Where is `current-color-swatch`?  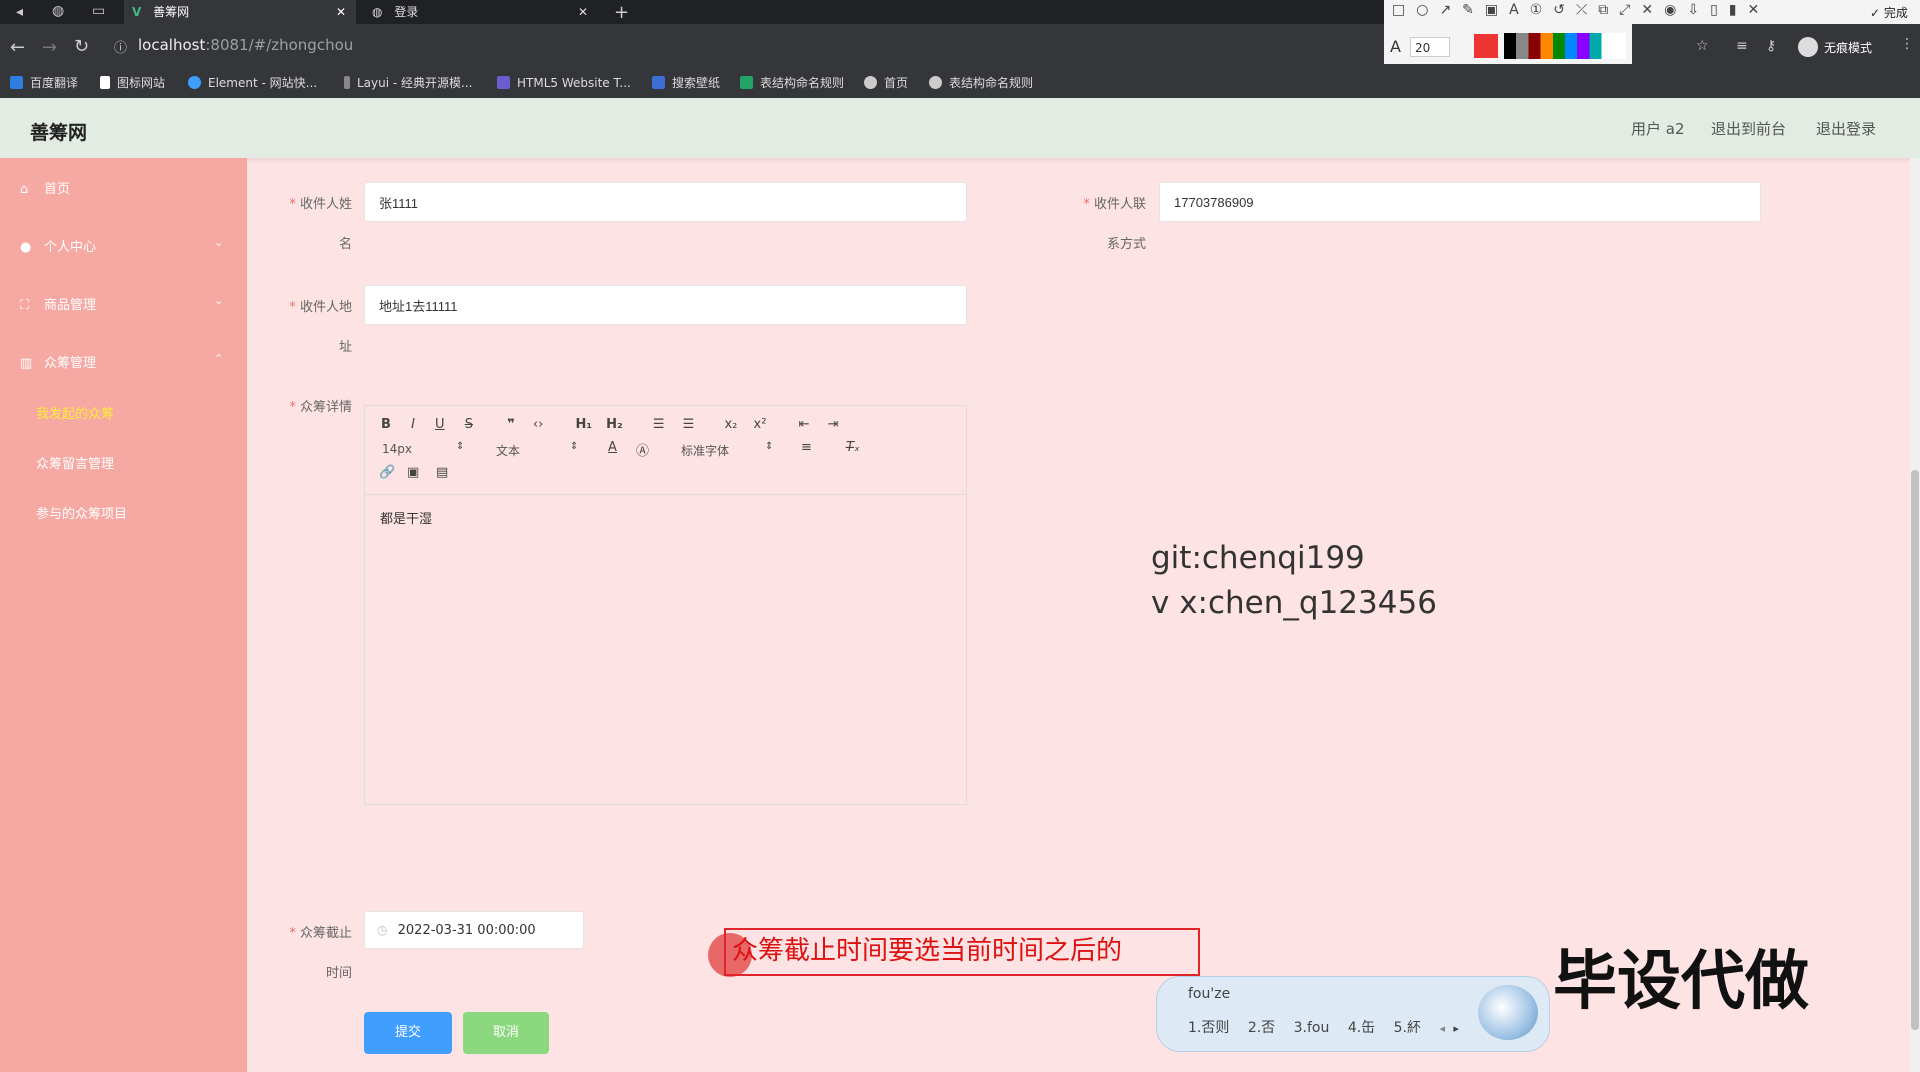 current-color-swatch is located at coordinates (1486, 46).